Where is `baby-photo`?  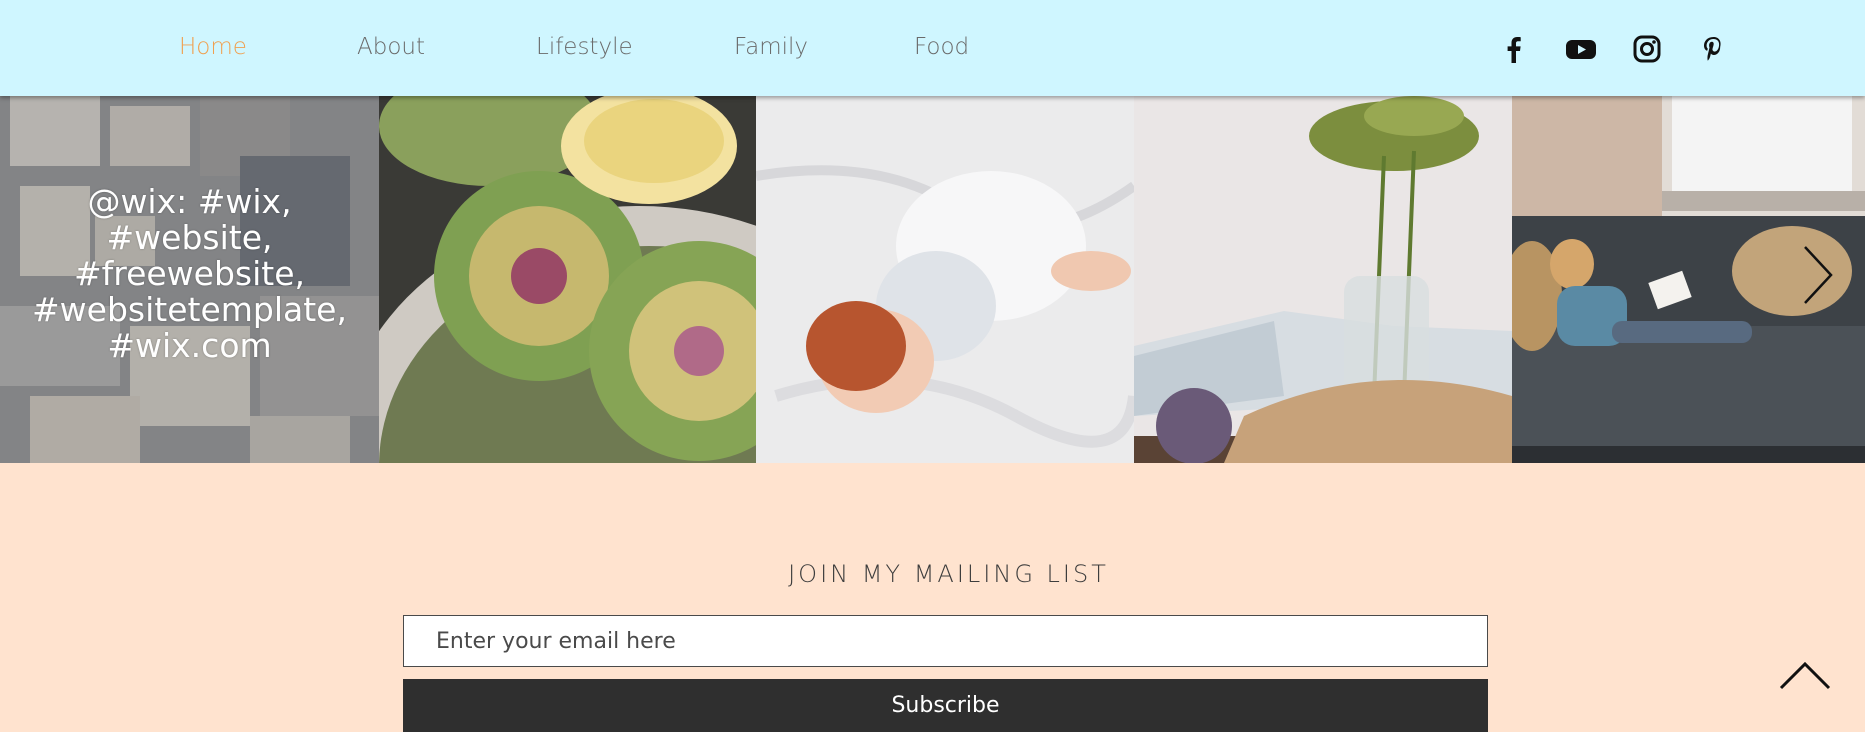
baby-photo is located at coordinates (945, 279).